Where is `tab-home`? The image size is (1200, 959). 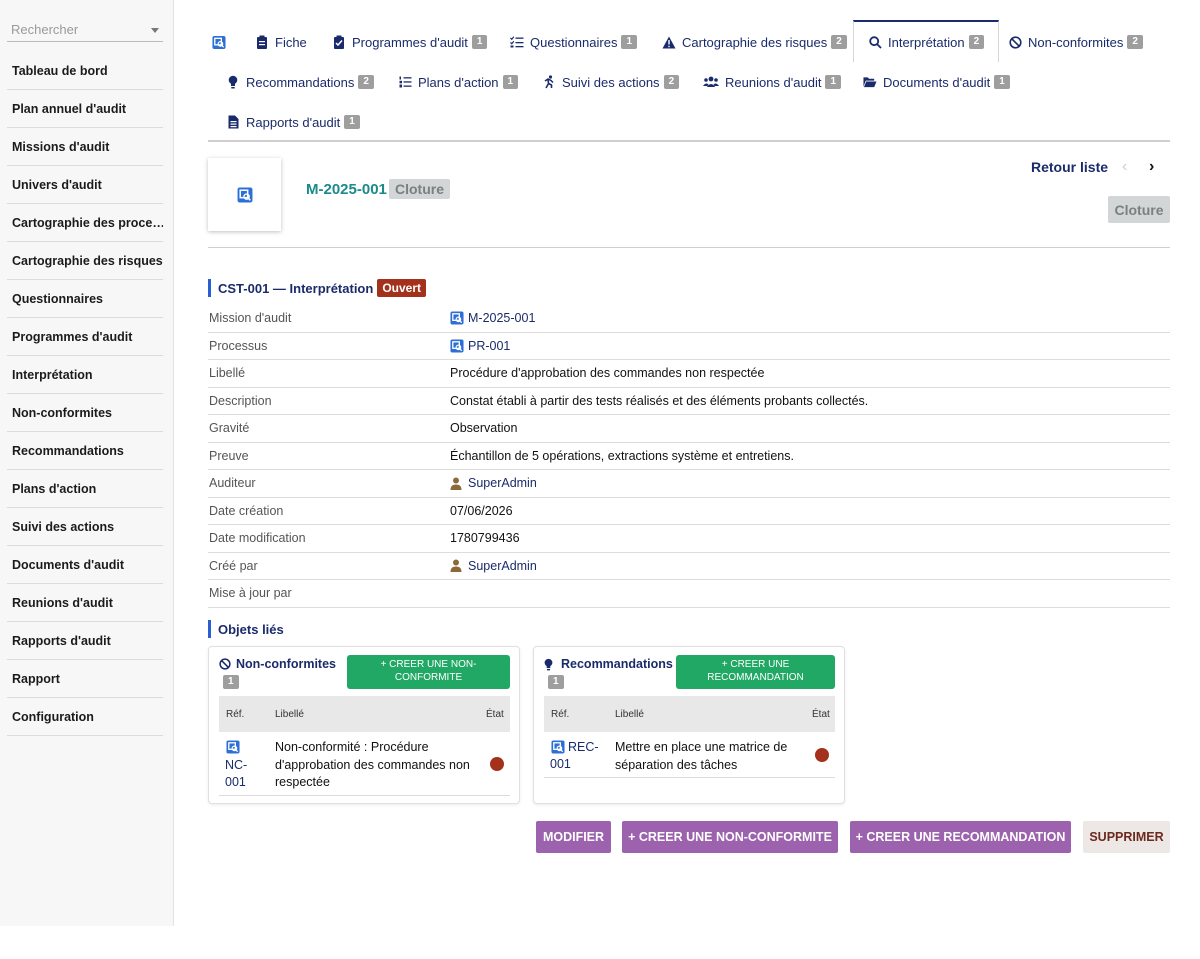
tab-home is located at coordinates (222, 42).